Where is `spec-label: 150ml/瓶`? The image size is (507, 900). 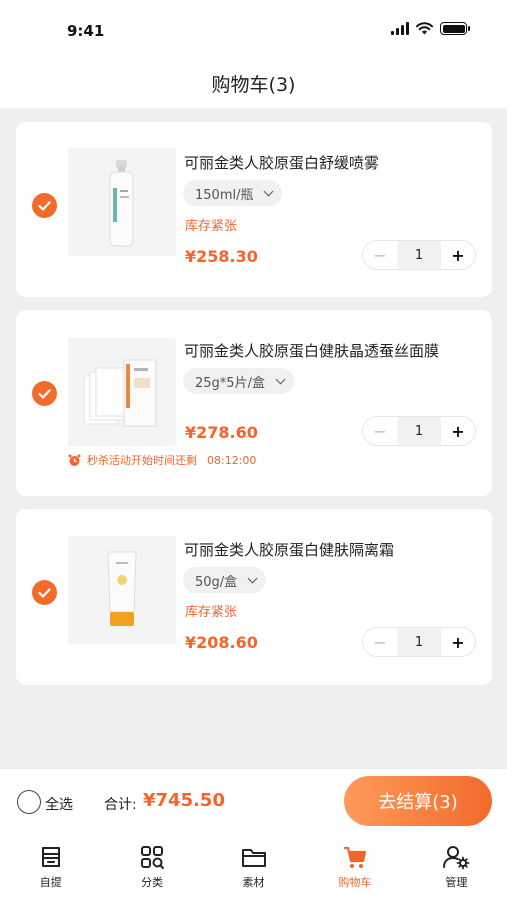
spec-label: 150ml/瓶 is located at coordinates (224, 195).